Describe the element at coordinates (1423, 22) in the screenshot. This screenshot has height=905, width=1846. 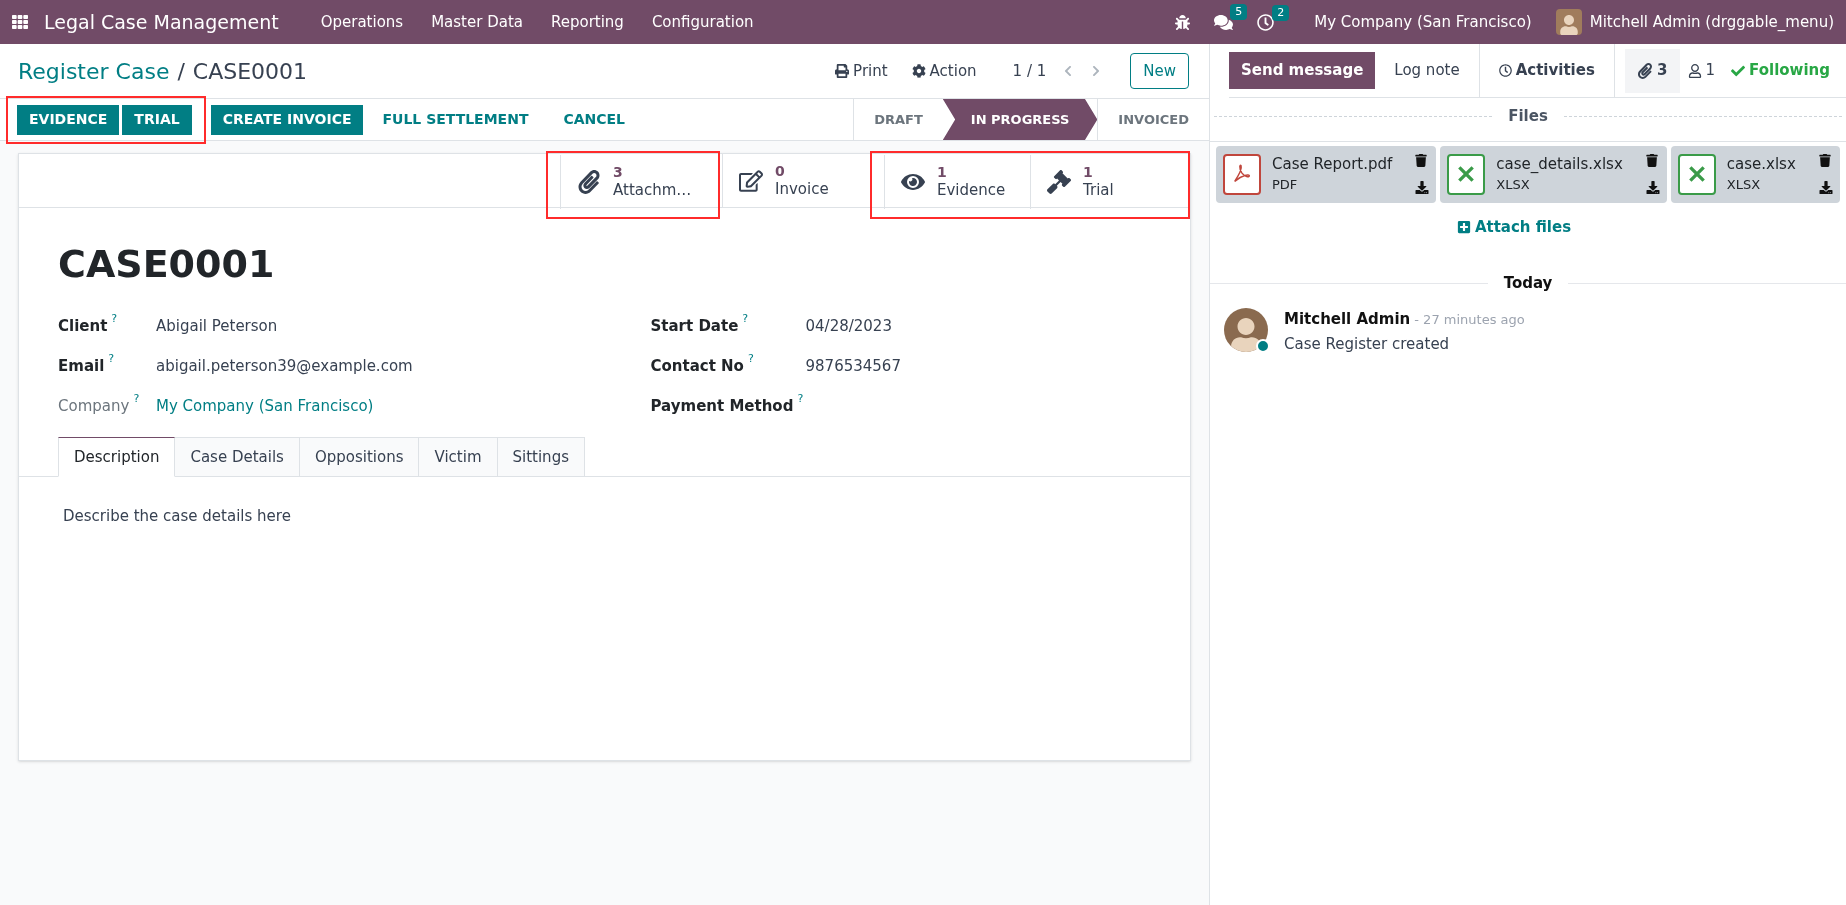
I see `company-switcher: My Company (San Francisco)` at that location.